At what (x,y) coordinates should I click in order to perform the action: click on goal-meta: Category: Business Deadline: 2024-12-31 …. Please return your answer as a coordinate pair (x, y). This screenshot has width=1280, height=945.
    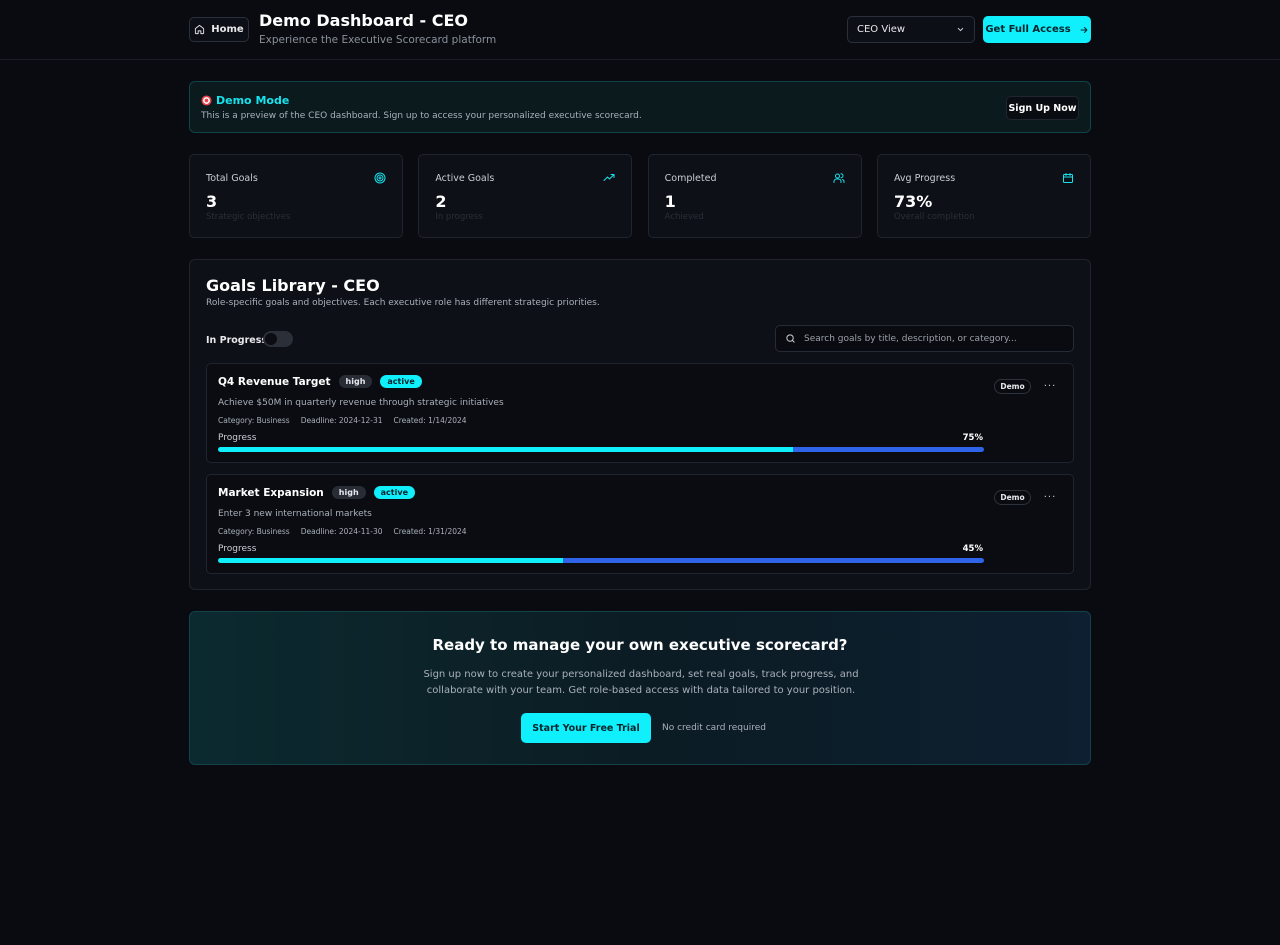
    Looking at the image, I should click on (342, 420).